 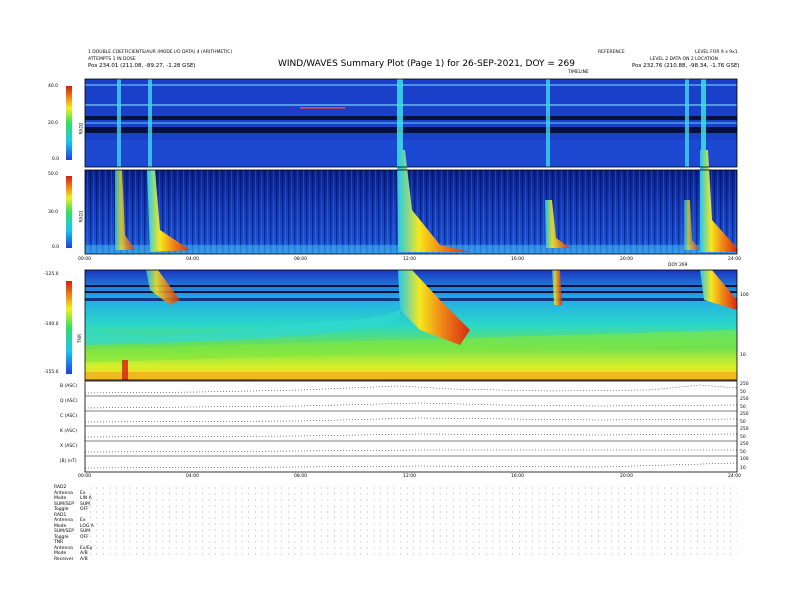 What do you see at coordinates (69, 327) in the screenshot?
I see `tnr-colorbar` at bounding box center [69, 327].